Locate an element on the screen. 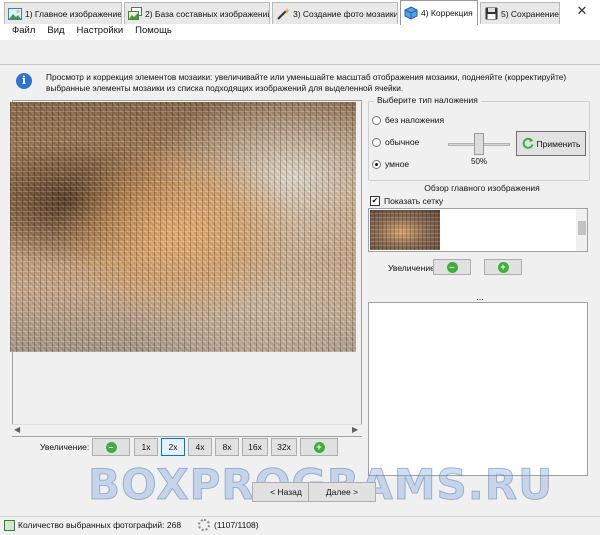 This screenshot has width=600, height=535. tab-correction: 4) Коррекция is located at coordinates (439, 12).